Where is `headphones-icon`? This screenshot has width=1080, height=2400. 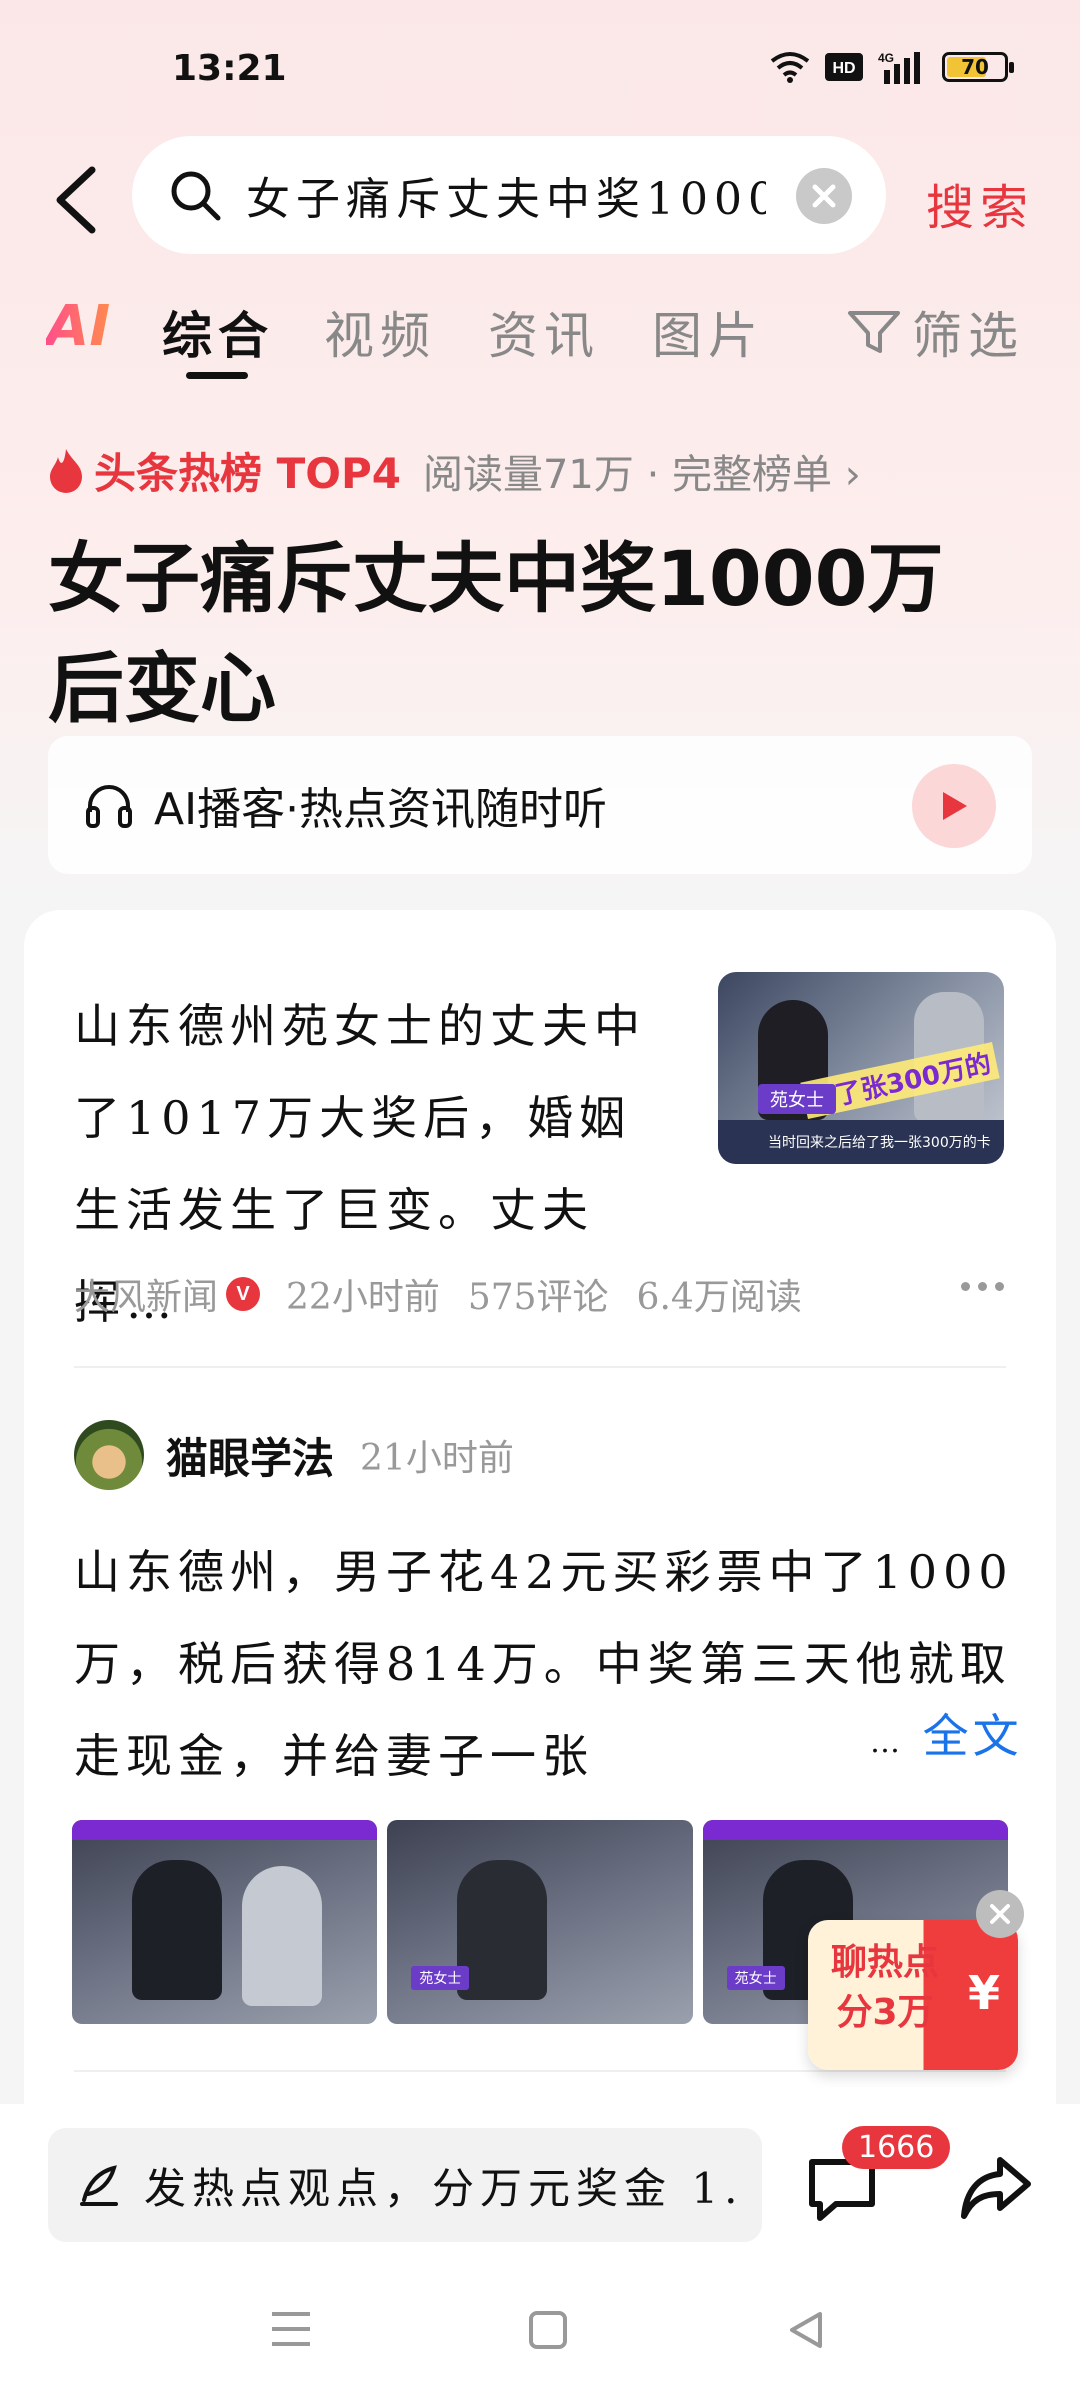
headphones-icon is located at coordinates (109, 806).